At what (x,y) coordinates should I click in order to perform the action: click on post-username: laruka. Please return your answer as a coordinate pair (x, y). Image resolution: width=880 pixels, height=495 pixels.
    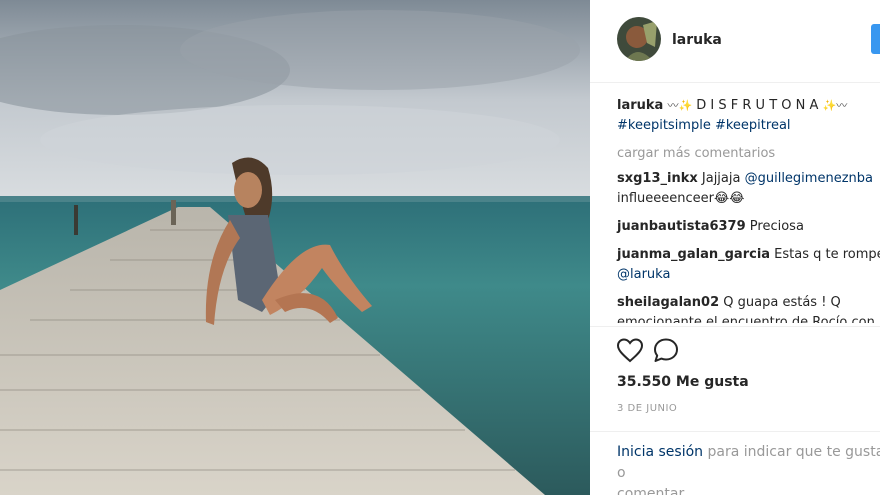
    Looking at the image, I should click on (697, 40).